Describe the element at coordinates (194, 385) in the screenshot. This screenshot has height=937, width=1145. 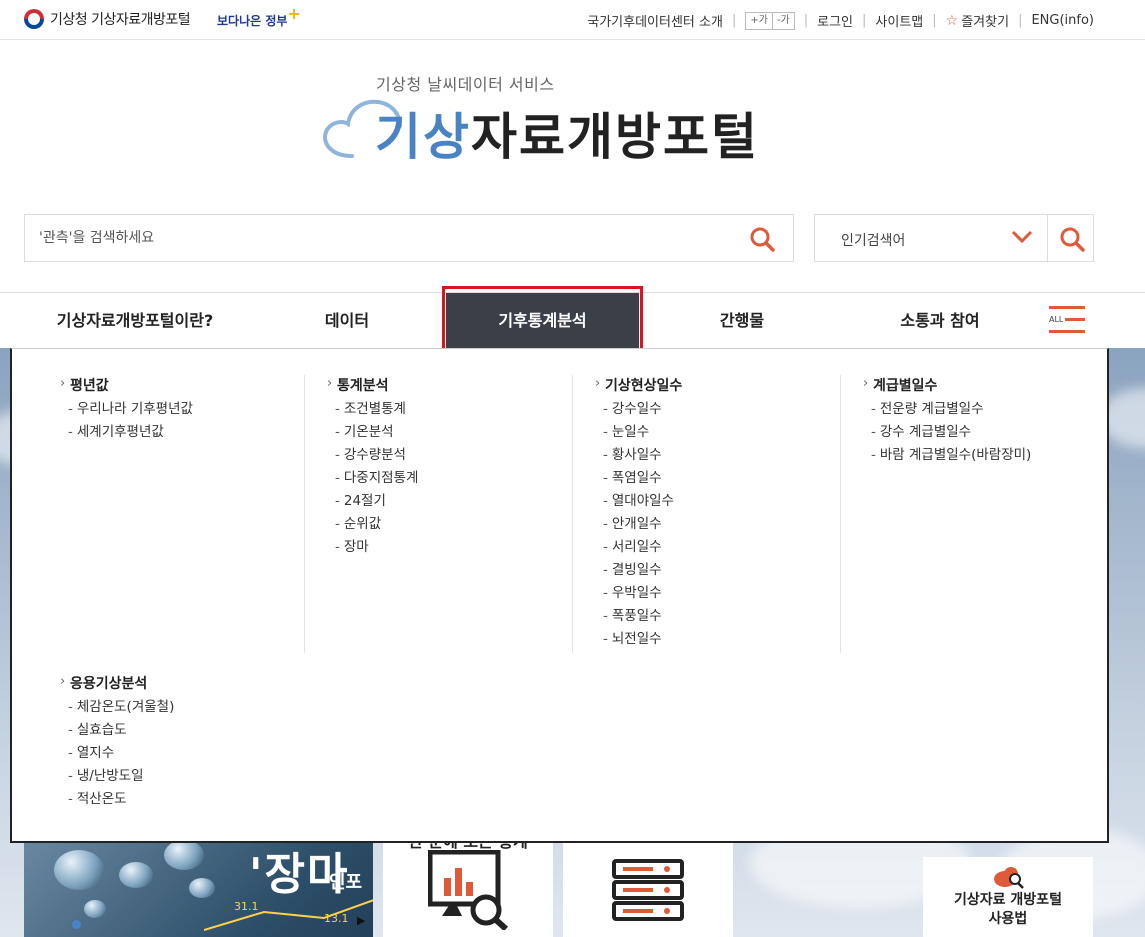
I see `menu-category: 평년값` at that location.